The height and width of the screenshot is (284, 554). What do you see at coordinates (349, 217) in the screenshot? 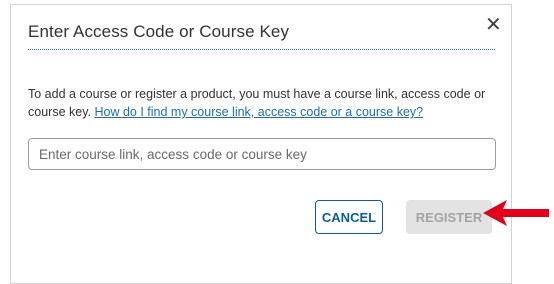
I see `cancel-button: CANCEL` at bounding box center [349, 217].